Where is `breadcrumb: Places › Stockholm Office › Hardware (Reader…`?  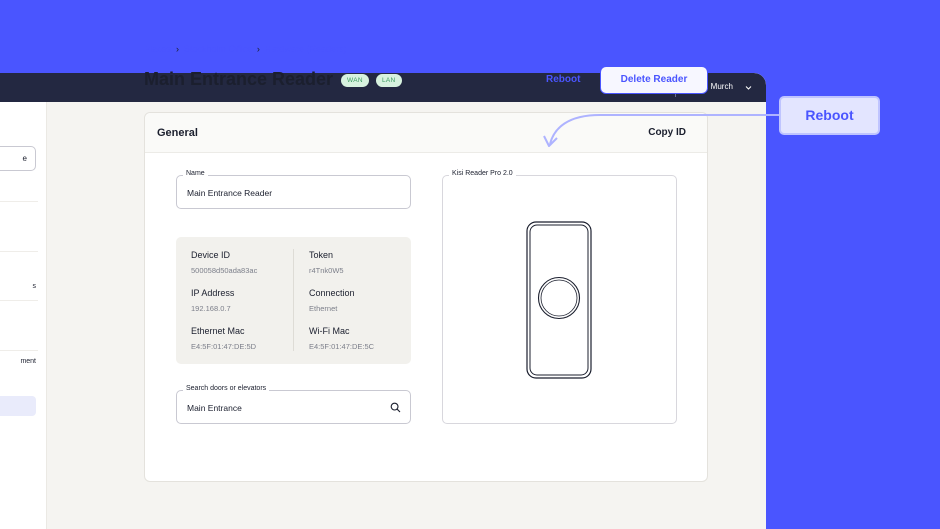
breadcrumb: Places › Stockholm Office › Hardware (Reader… is located at coordinates (245, 49).